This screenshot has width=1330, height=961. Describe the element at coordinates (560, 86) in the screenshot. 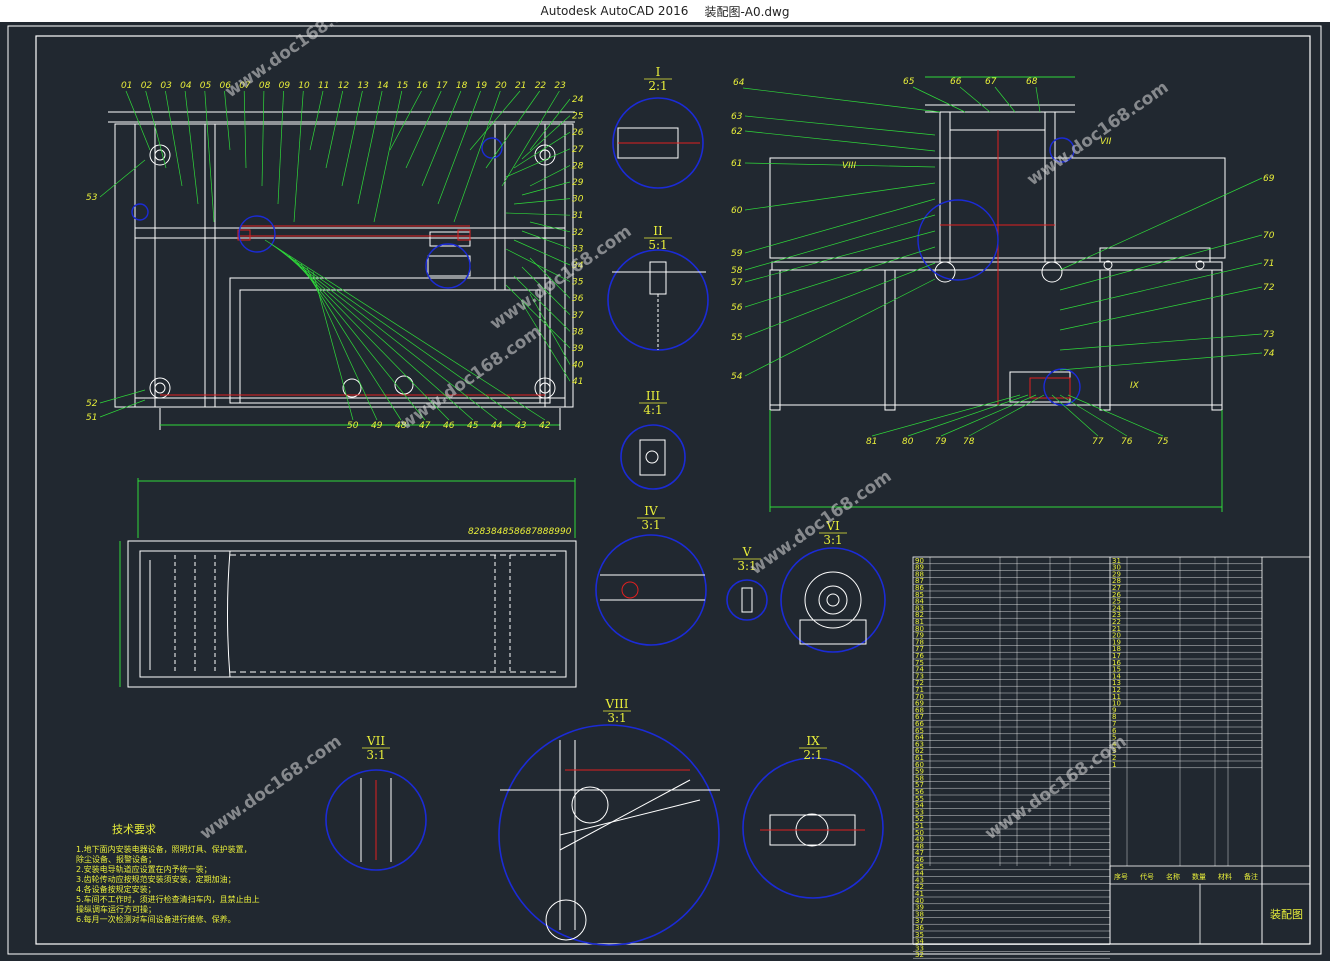

I see `part-label: 23` at that location.